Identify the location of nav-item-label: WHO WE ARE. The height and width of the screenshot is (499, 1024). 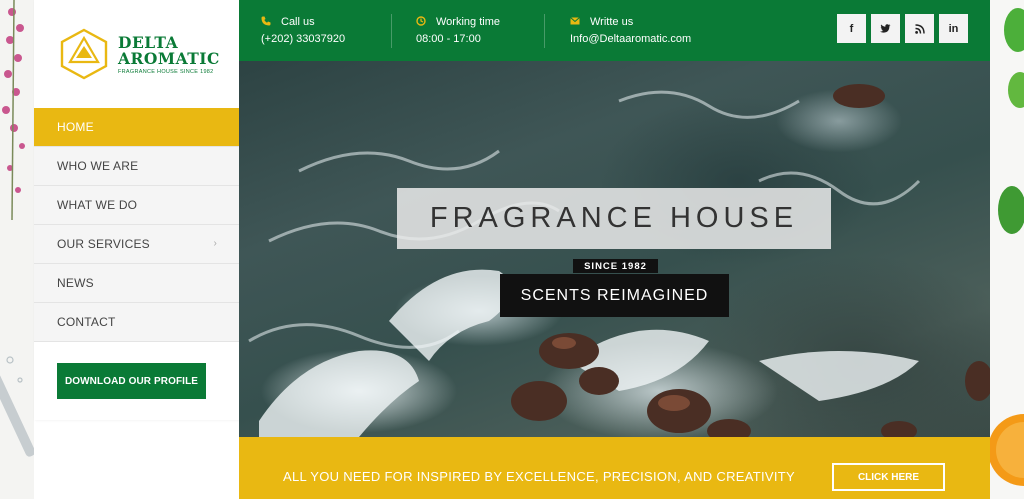
(98, 166).